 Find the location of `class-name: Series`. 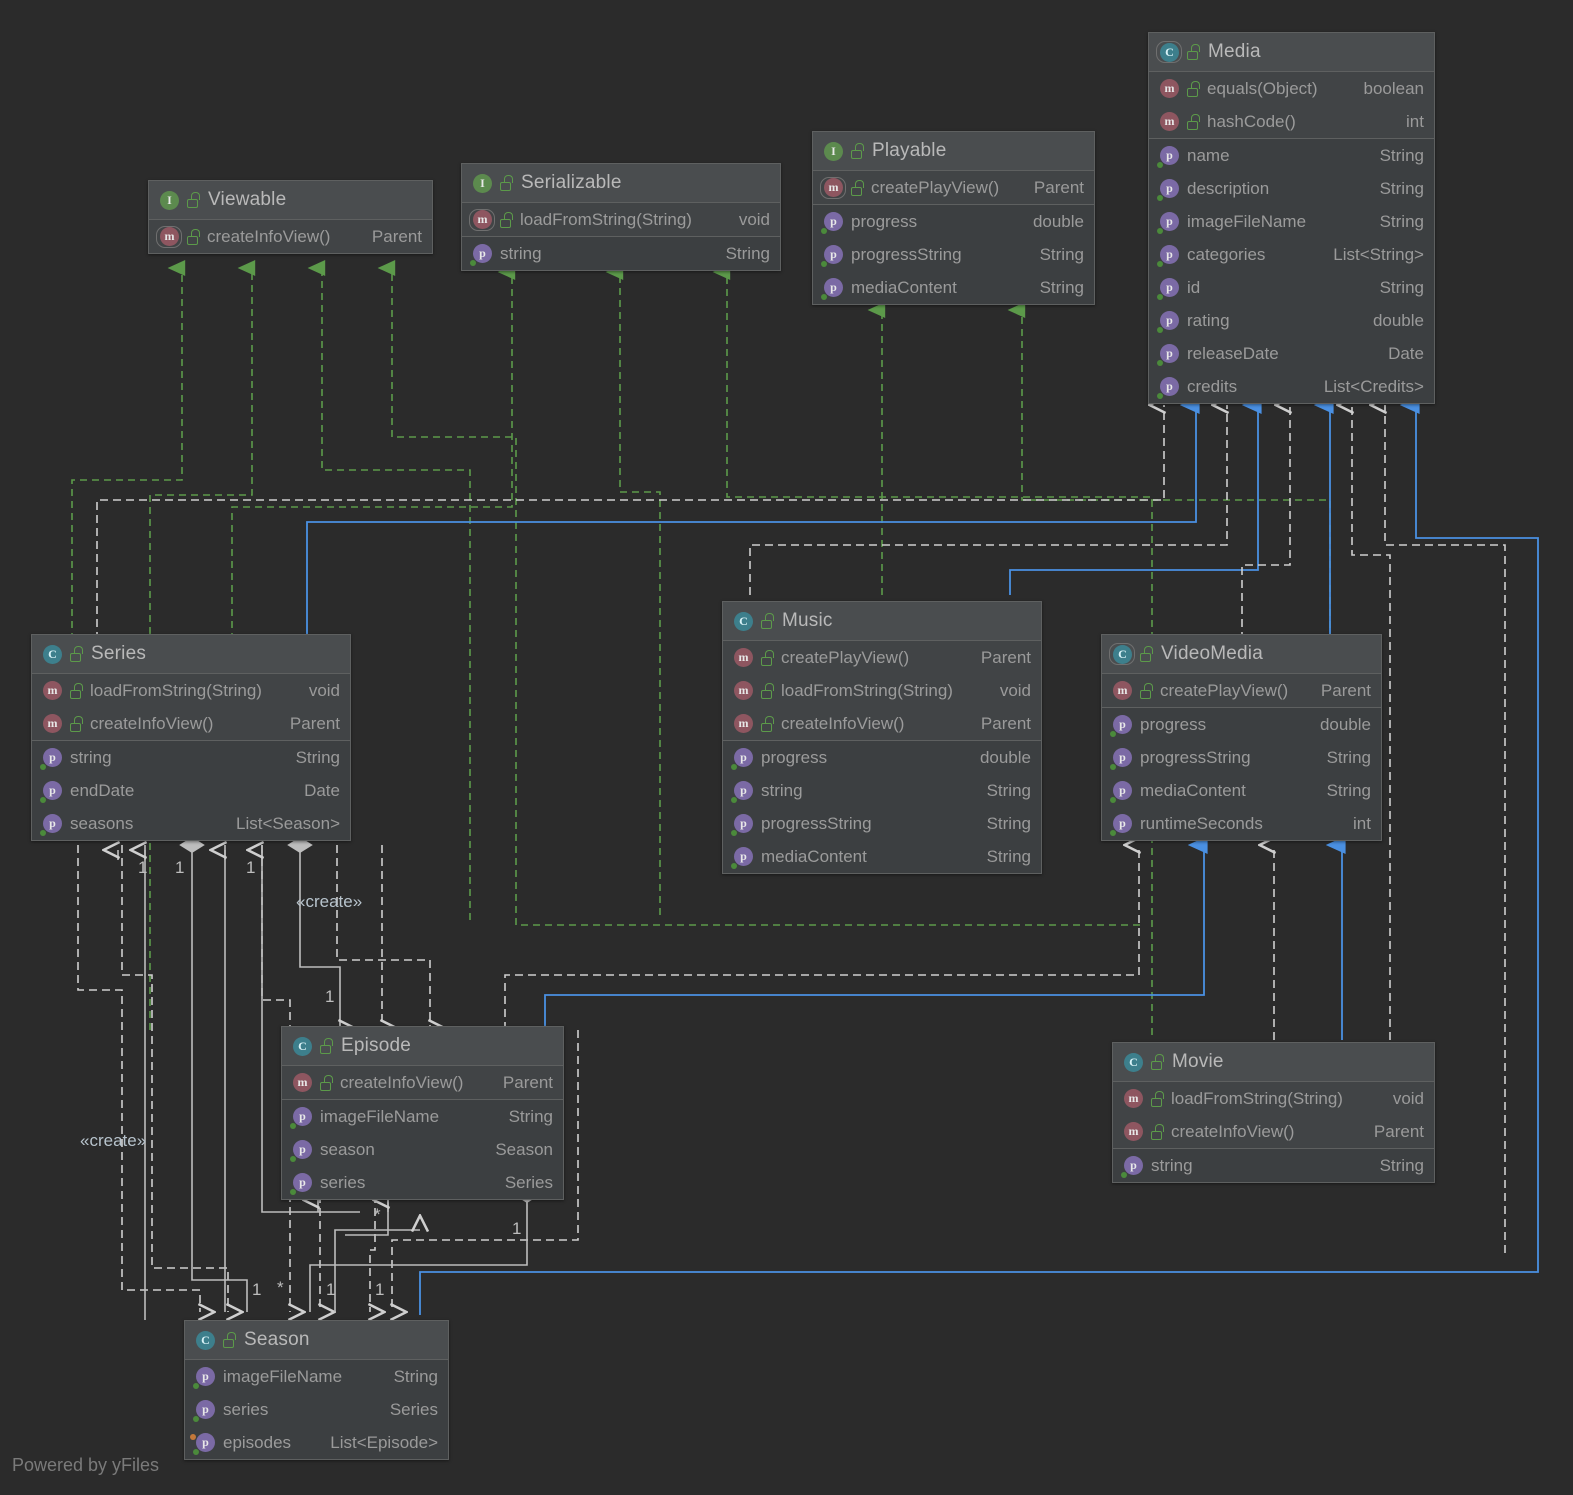

class-name: Series is located at coordinates (119, 653).